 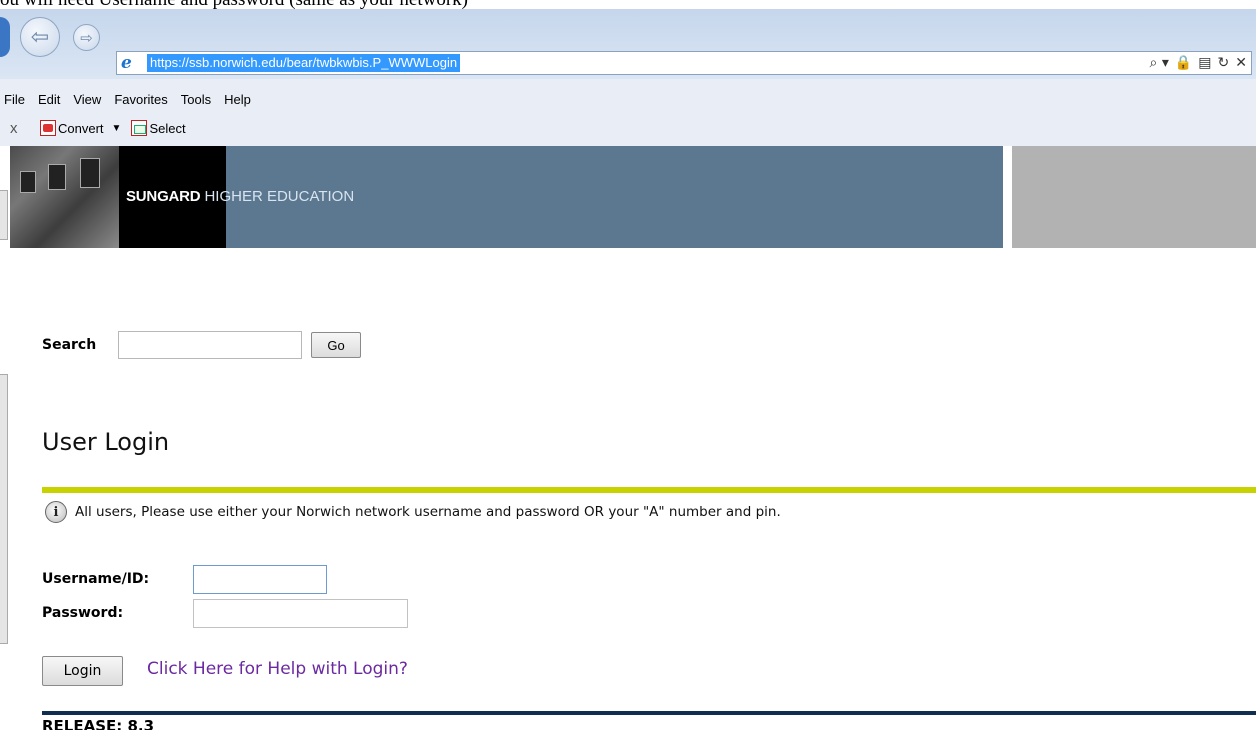 I want to click on menu-edit: Edit, so click(x=51, y=100).